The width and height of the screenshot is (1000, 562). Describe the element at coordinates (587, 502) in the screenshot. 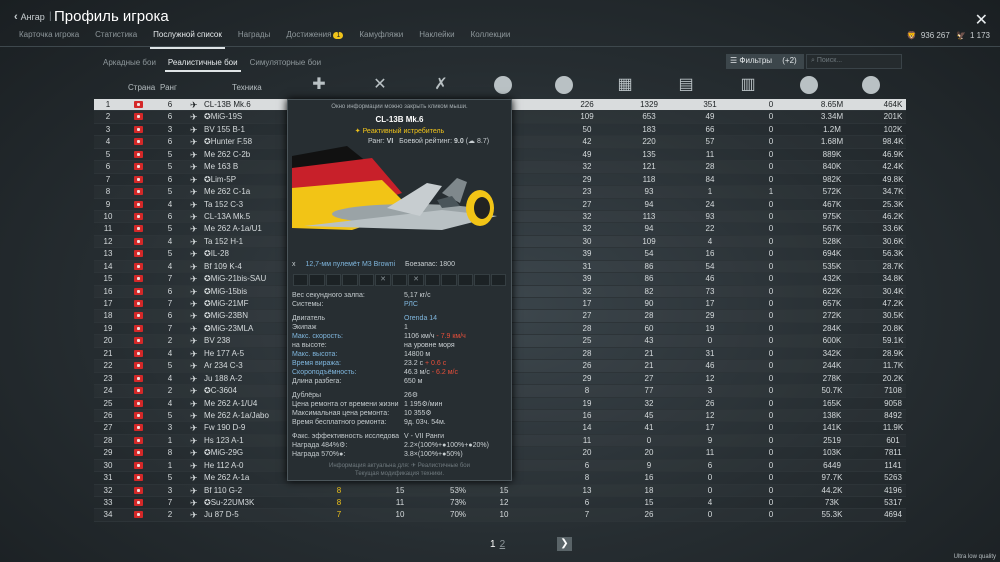

I see `row-stat: 6` at that location.